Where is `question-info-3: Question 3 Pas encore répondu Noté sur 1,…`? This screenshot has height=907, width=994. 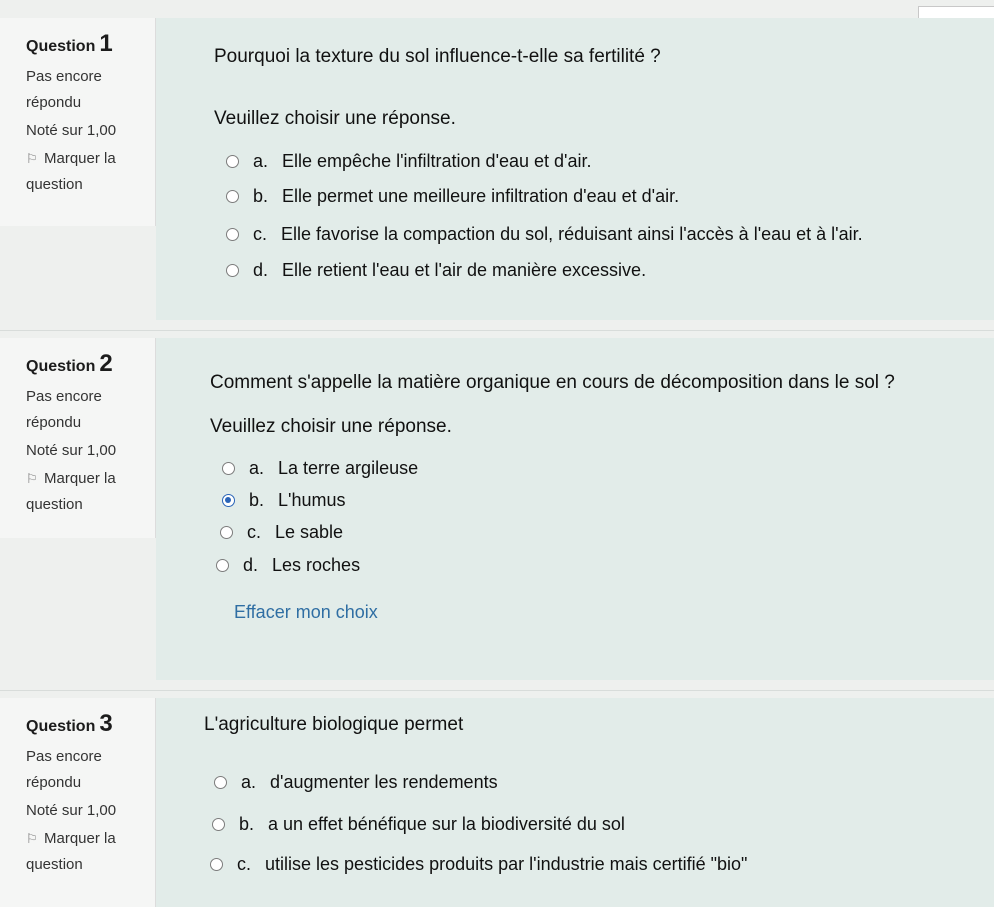
question-info-3: Question 3 Pas encore répondu Noté sur 1,… is located at coordinates (78, 802).